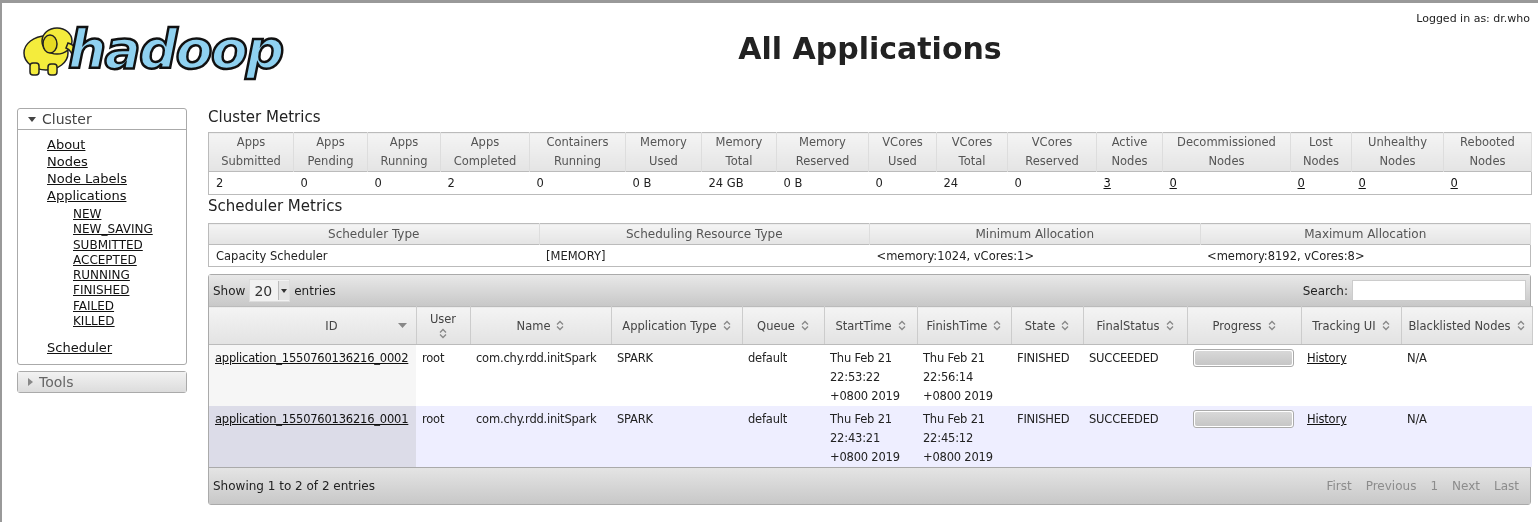 The image size is (1538, 522). I want to click on section-title: Cluster Metrics, so click(265, 117).